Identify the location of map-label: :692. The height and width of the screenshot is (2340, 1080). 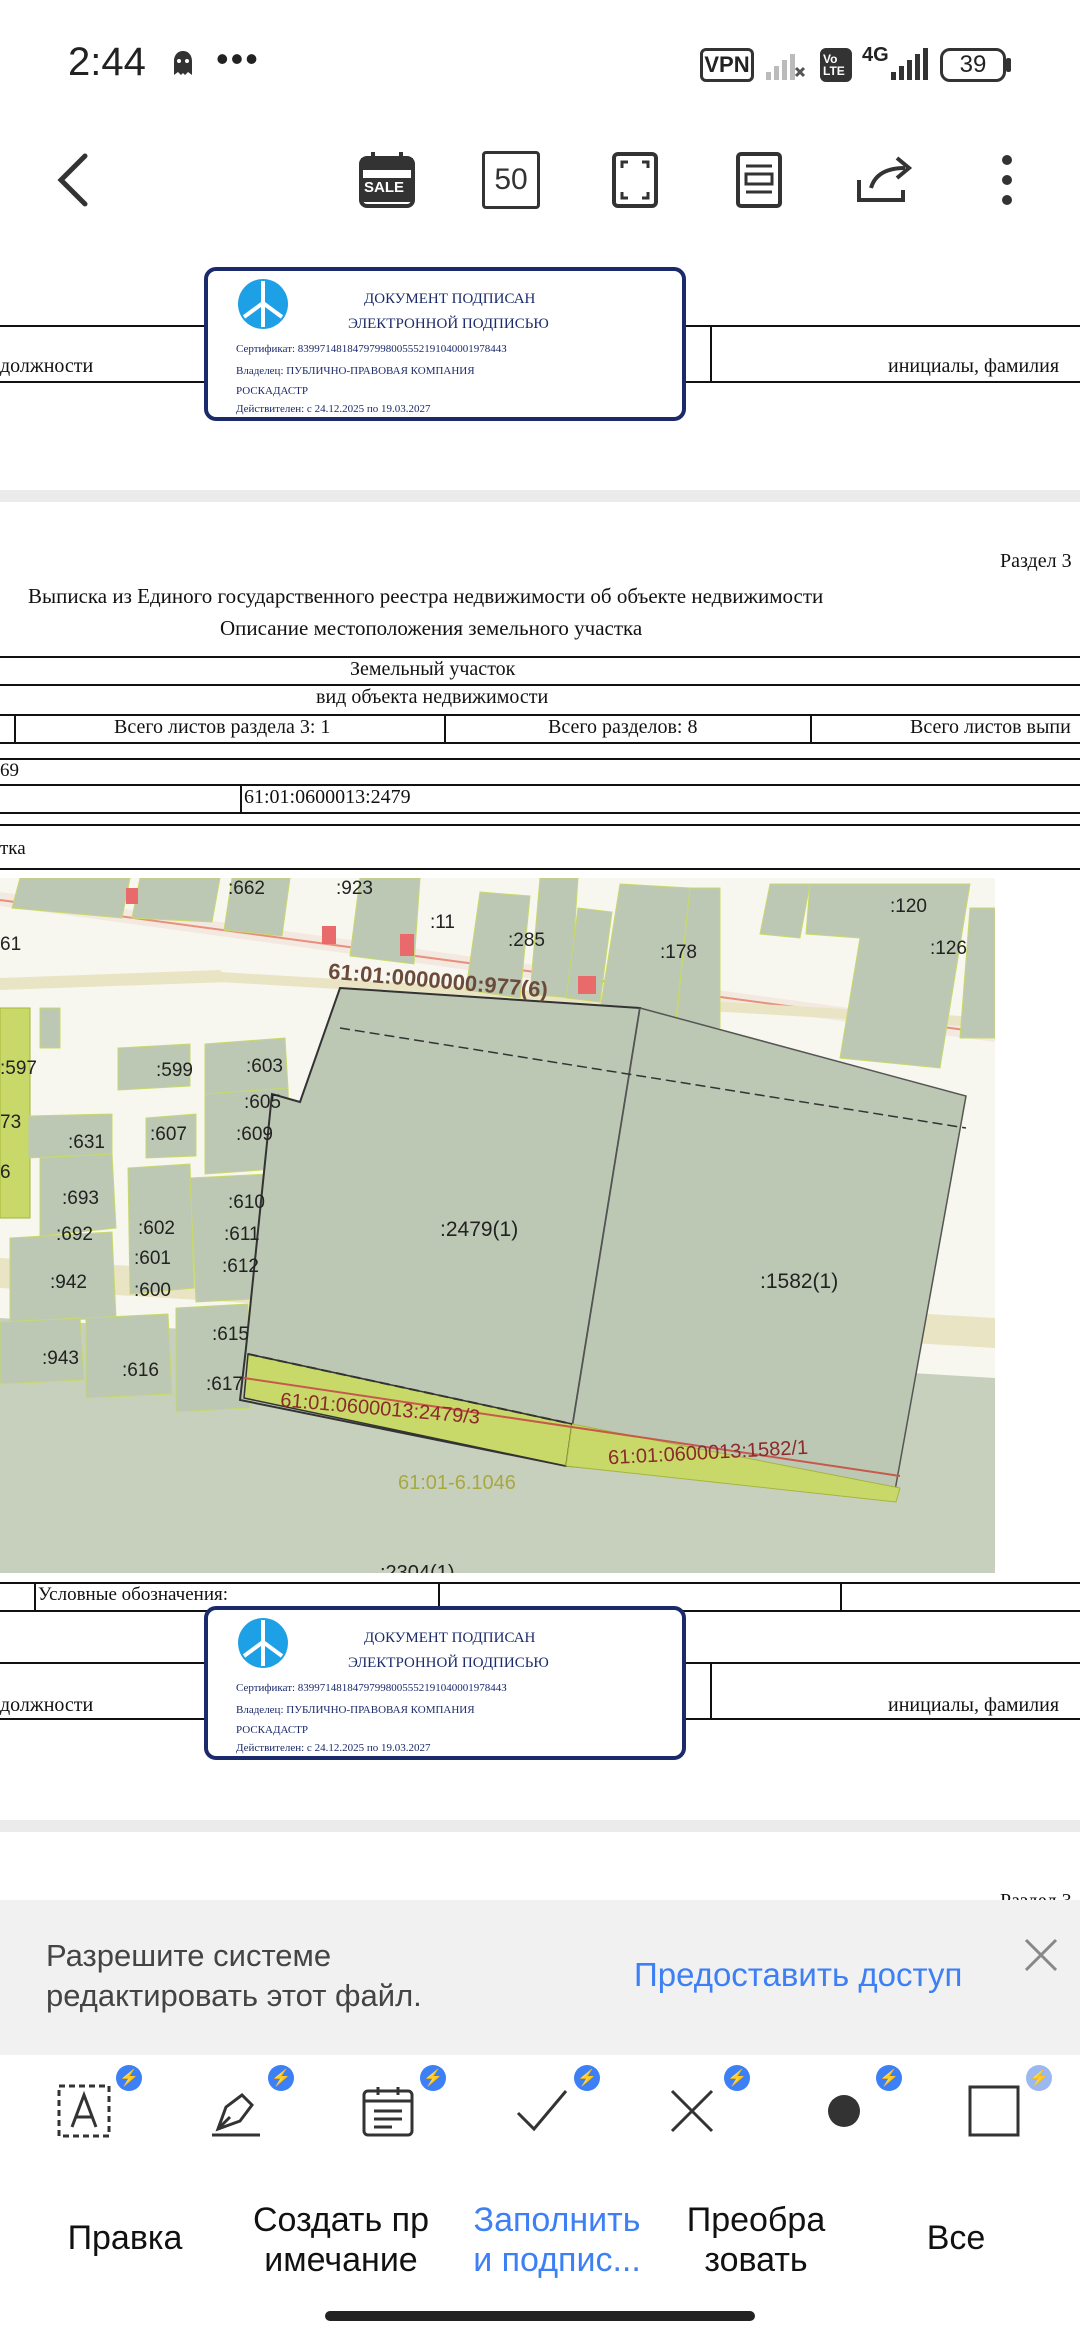
(74, 1234).